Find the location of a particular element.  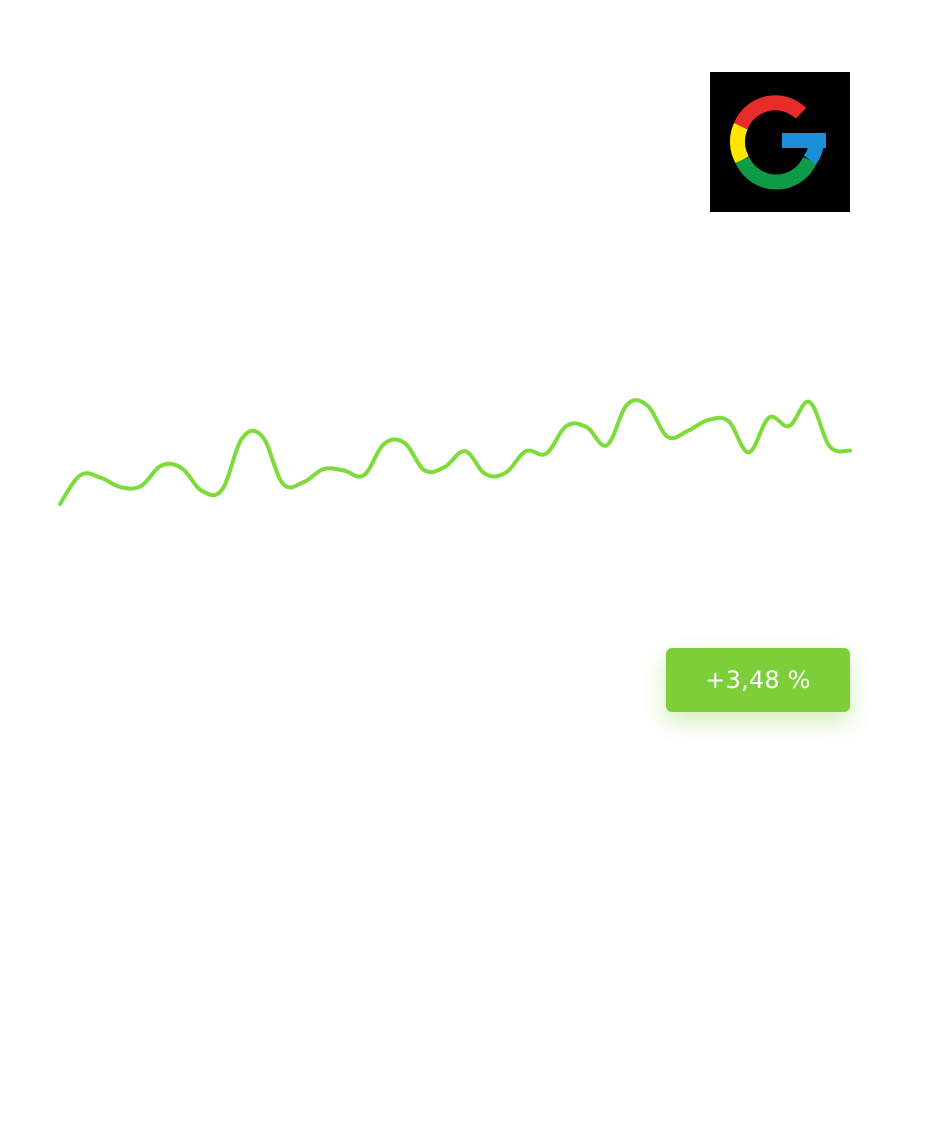

change-percentage-badge: +3,48 % is located at coordinates (758, 680).